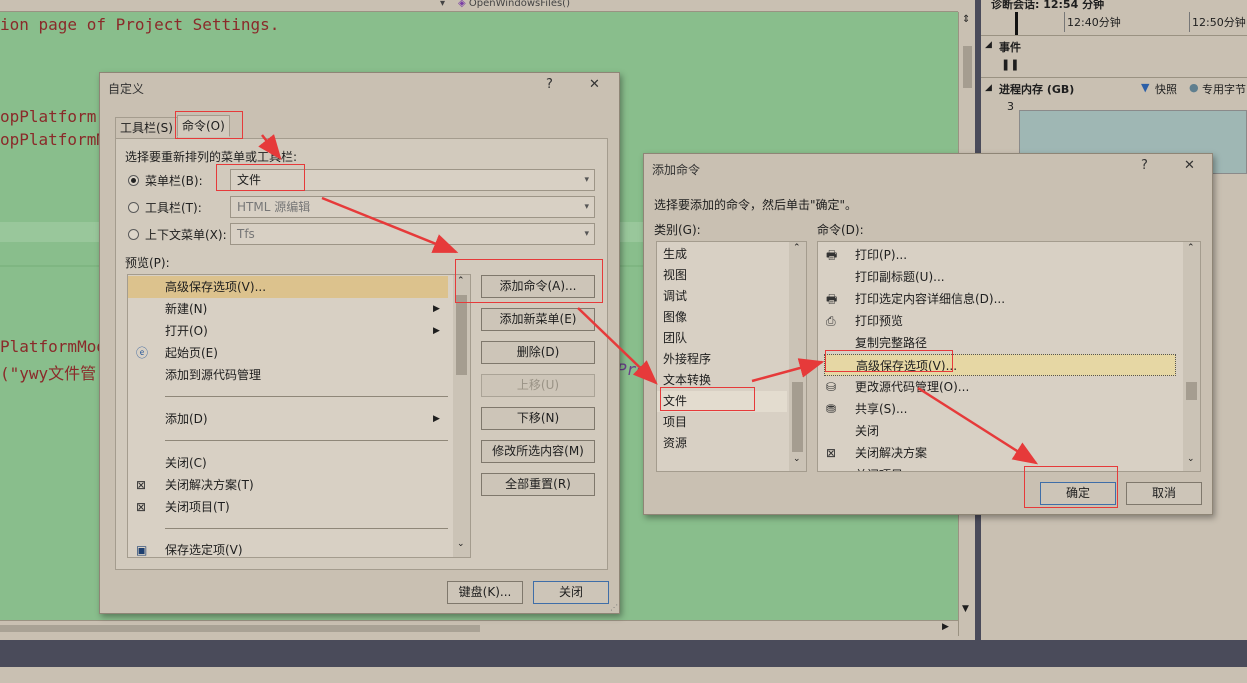  What do you see at coordinates (203, 126) in the screenshot?
I see `tab-commands: 命令(O)` at bounding box center [203, 126].